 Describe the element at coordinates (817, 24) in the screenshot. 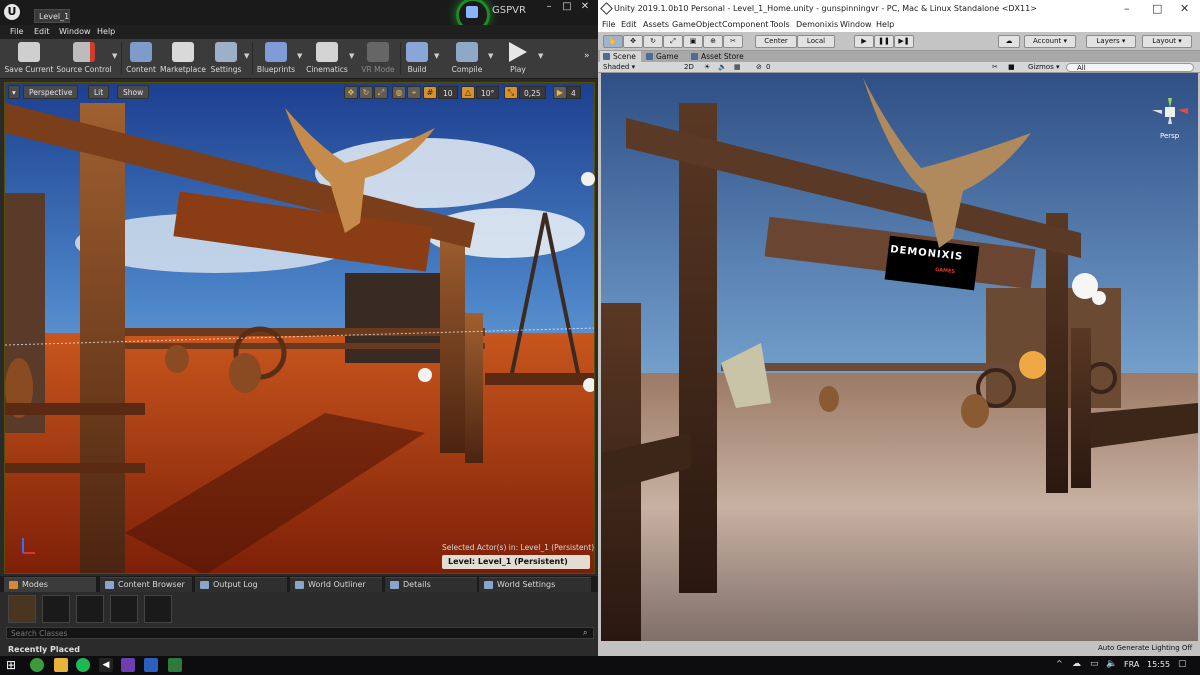

I see `unity-menu-demonixis: Demonixis` at that location.